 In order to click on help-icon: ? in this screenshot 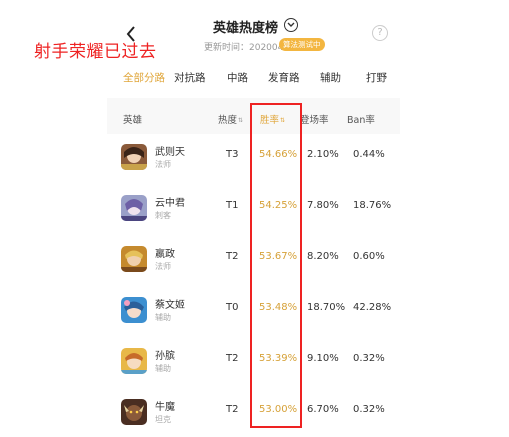, I will do `click(380, 33)`.